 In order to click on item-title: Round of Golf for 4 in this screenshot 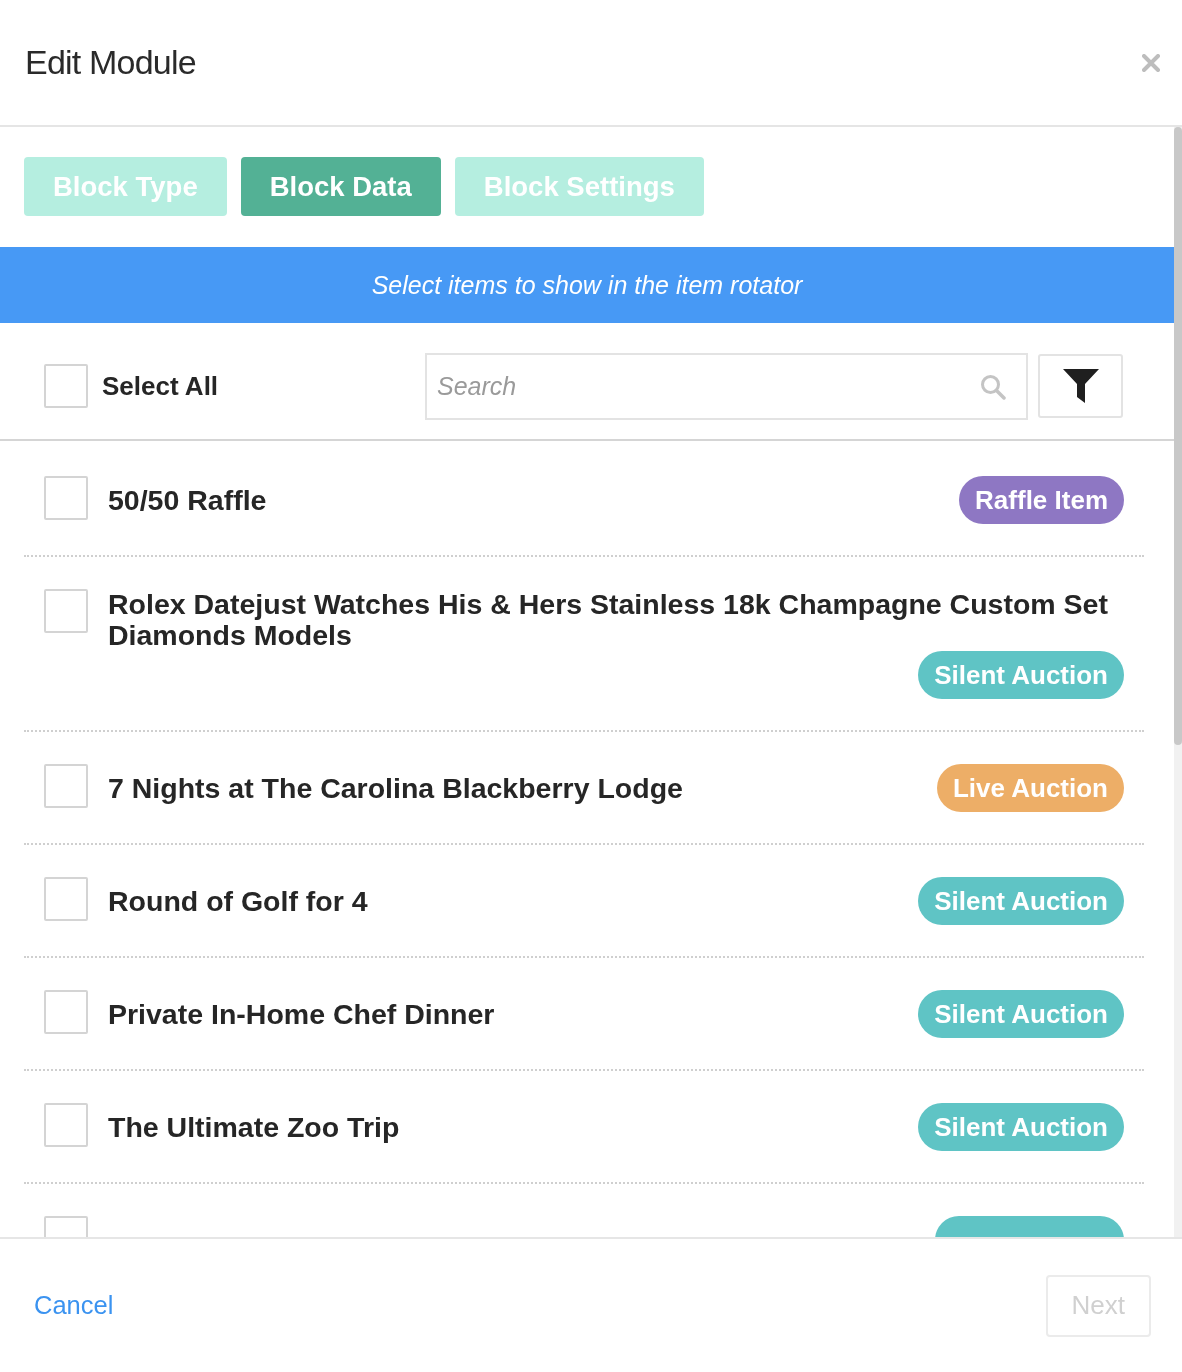, I will do `click(238, 901)`.